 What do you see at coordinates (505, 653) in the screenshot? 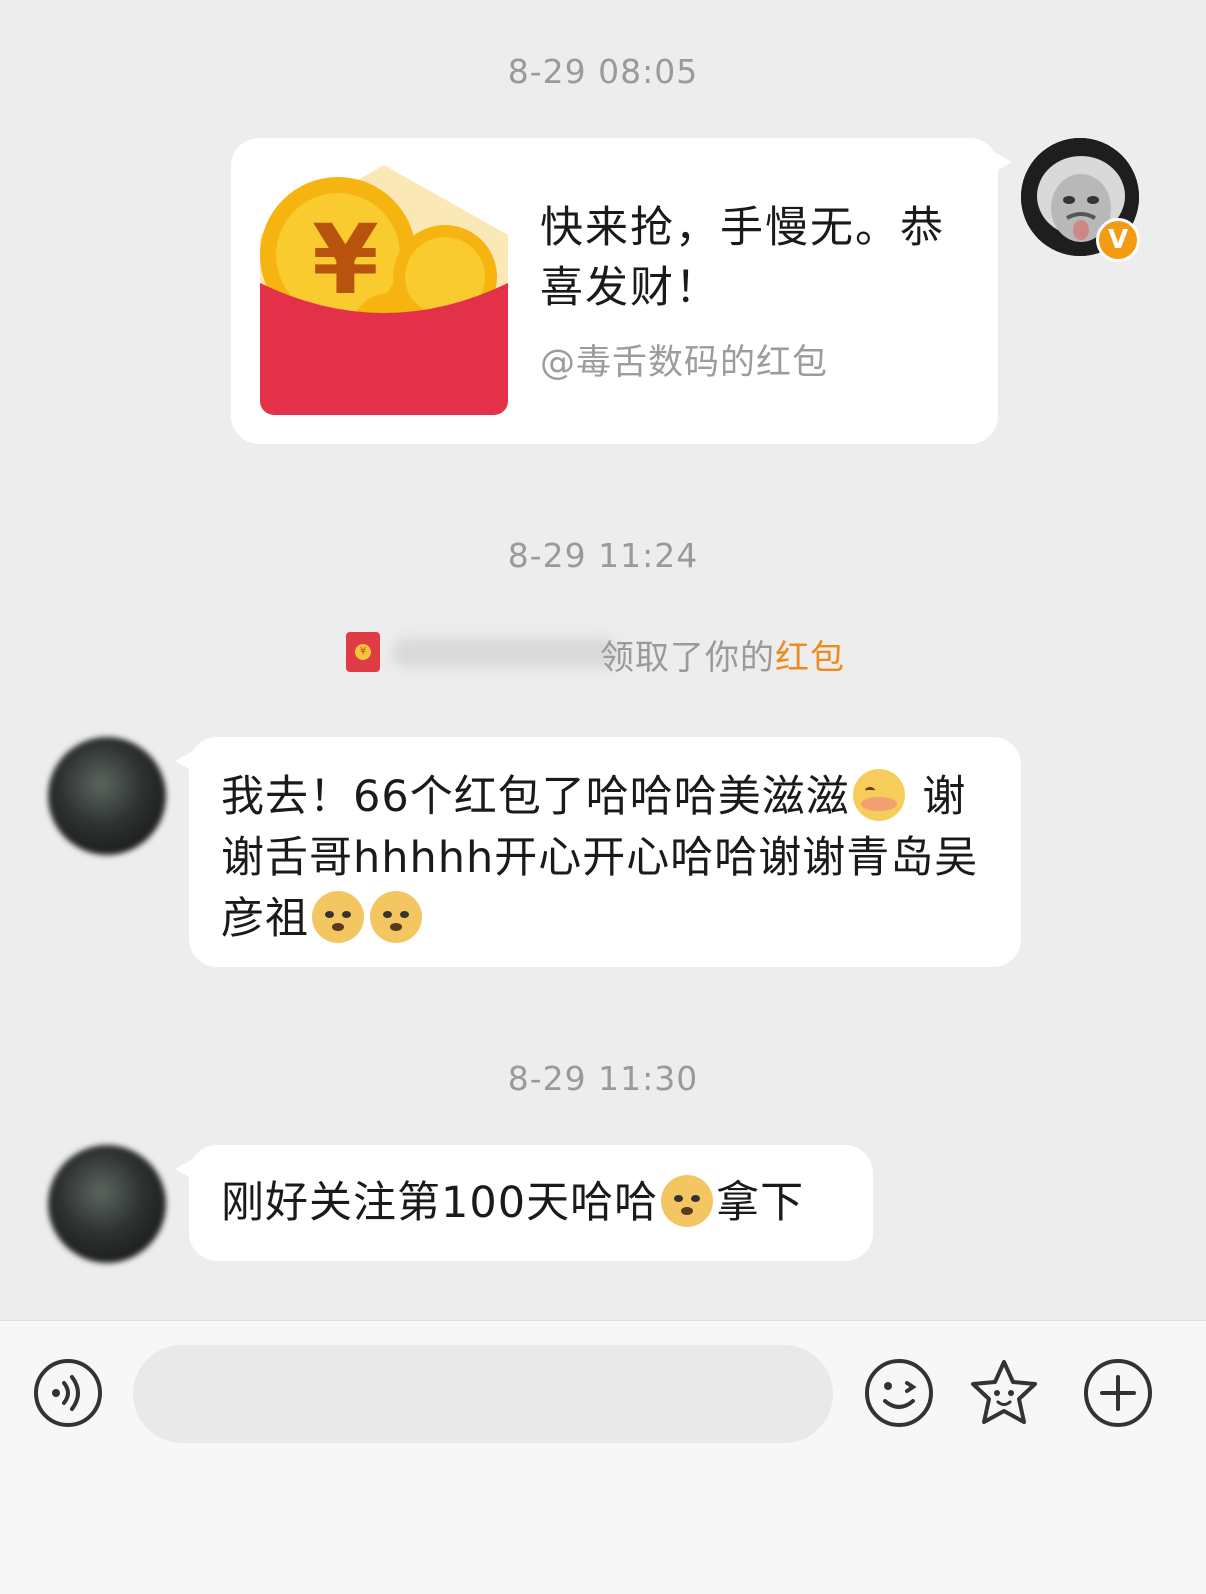
I see `blurred-username` at bounding box center [505, 653].